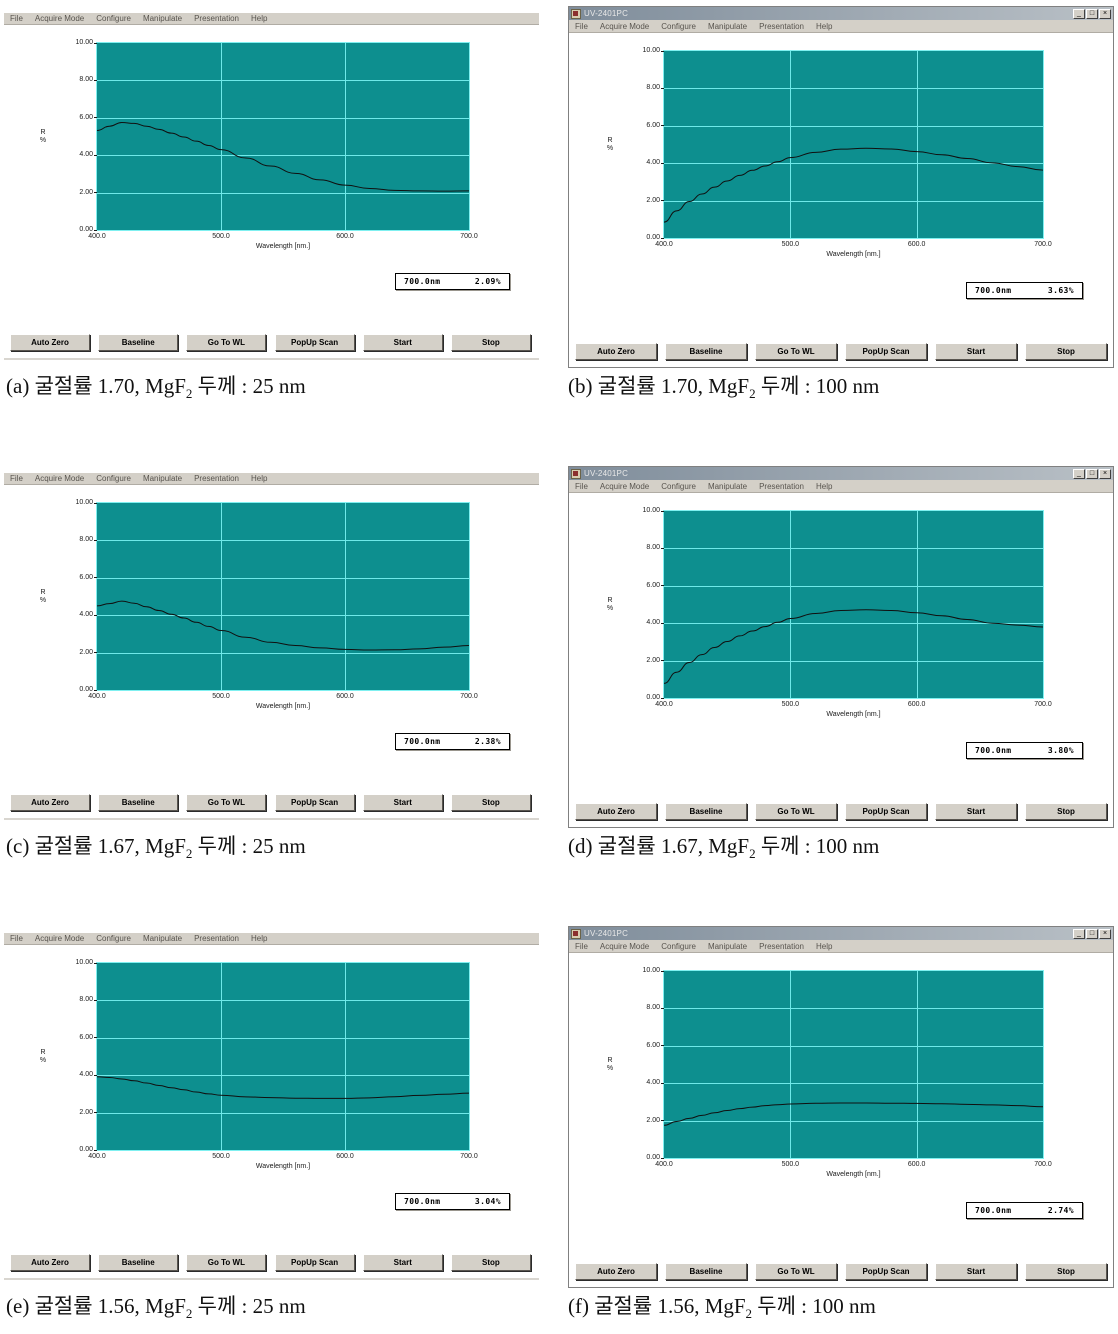  I want to click on x-axis-tick: 500.0, so click(221, 236).